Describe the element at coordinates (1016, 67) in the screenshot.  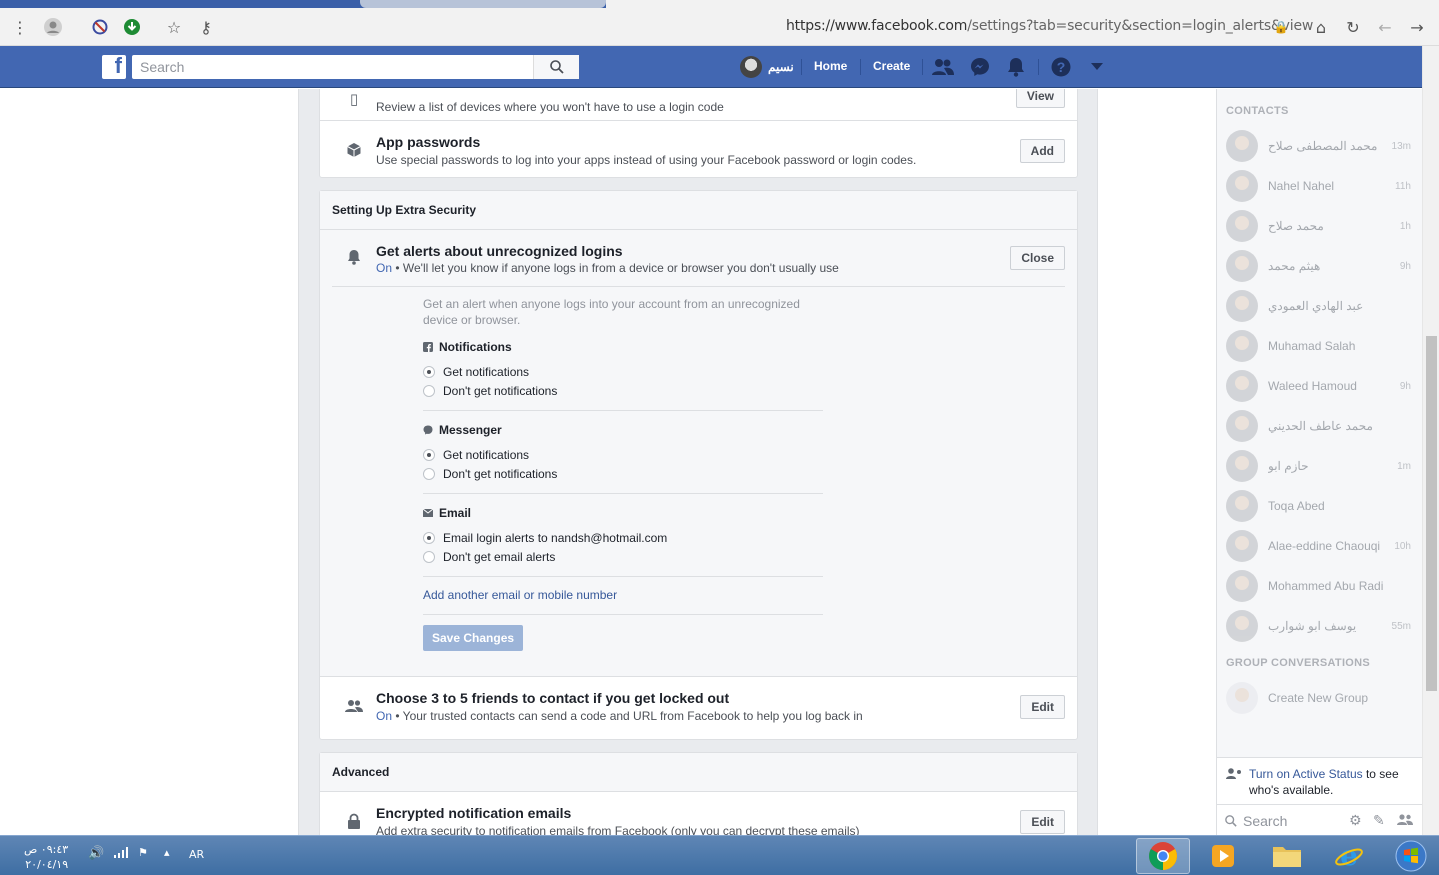
I see `notifications-icon` at that location.